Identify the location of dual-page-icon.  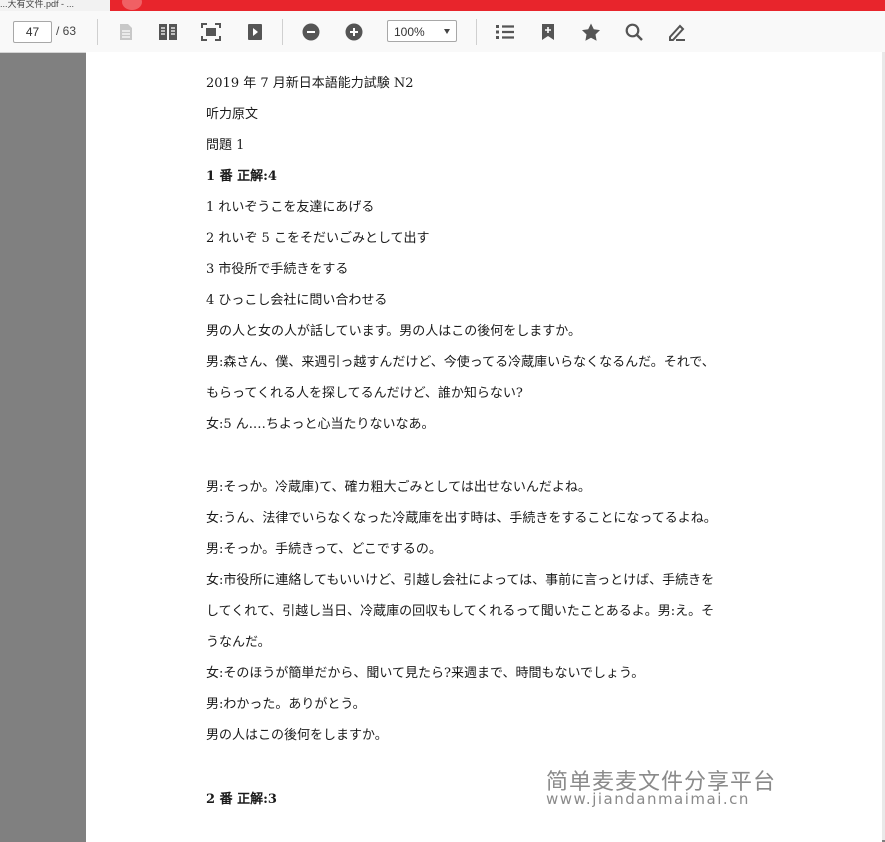
(168, 32).